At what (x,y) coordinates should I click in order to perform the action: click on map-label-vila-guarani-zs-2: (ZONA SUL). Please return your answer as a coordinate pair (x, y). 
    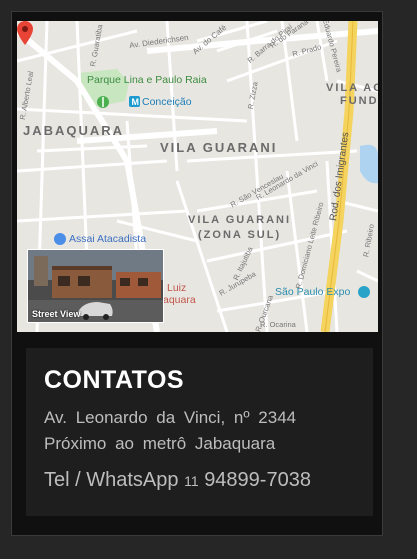
    Looking at the image, I should click on (240, 235).